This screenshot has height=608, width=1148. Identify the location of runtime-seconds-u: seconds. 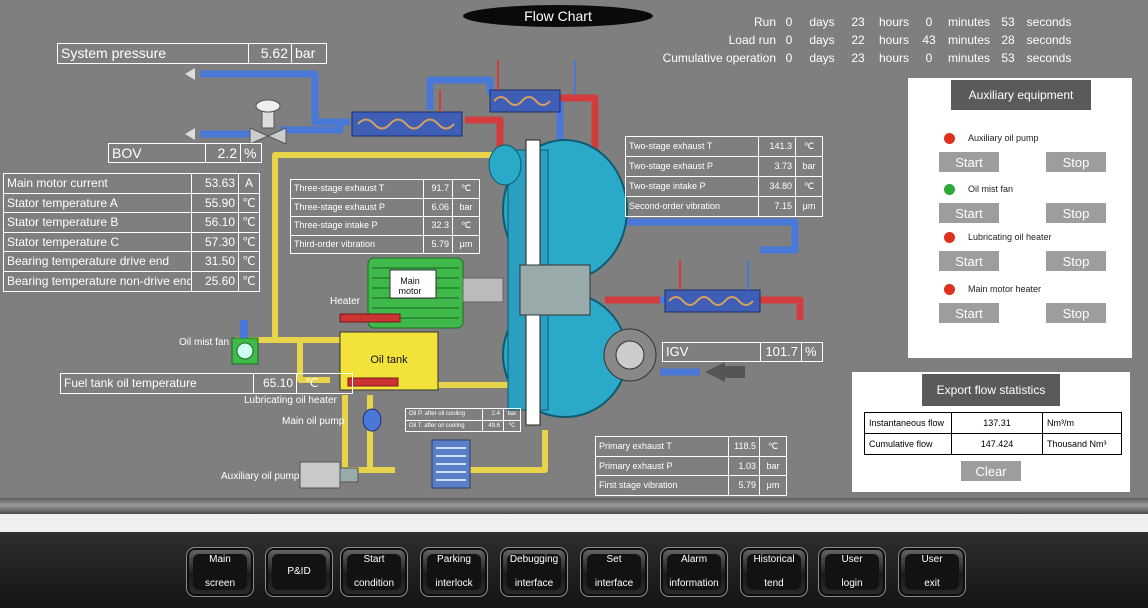
(1049, 40).